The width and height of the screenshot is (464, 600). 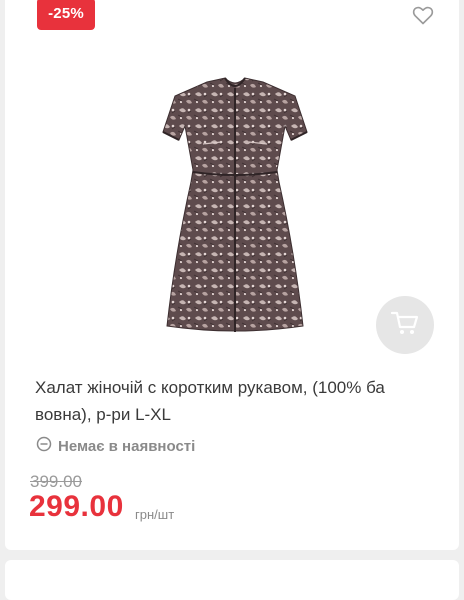 What do you see at coordinates (127, 446) in the screenshot?
I see `stock-status-label: Немає в наявності` at bounding box center [127, 446].